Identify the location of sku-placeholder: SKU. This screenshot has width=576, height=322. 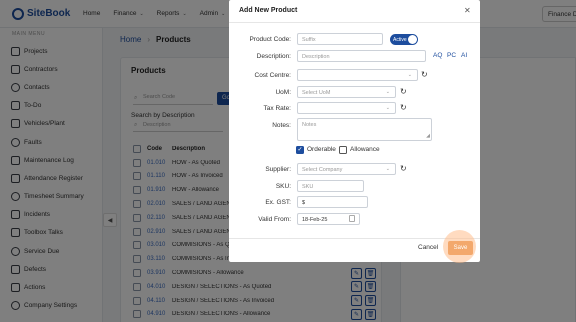
(308, 186).